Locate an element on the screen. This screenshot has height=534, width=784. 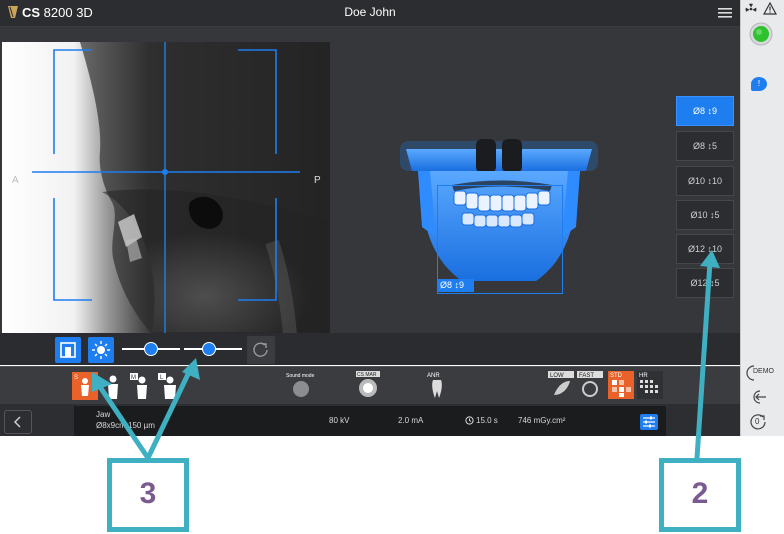
fov-button-10x10: Ø10 ↕10 is located at coordinates (705, 181).